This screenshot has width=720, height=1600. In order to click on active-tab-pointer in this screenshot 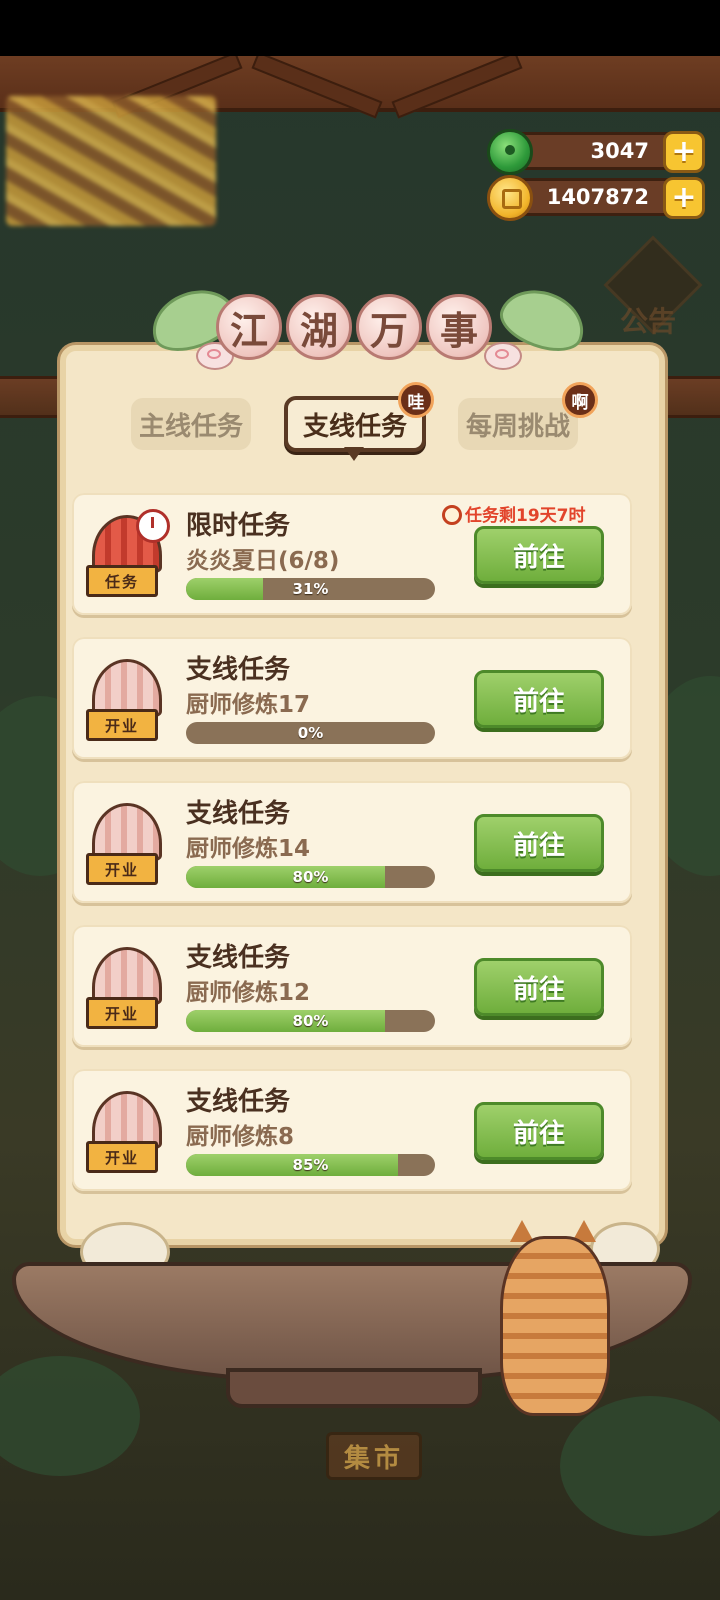, I will do `click(354, 454)`.